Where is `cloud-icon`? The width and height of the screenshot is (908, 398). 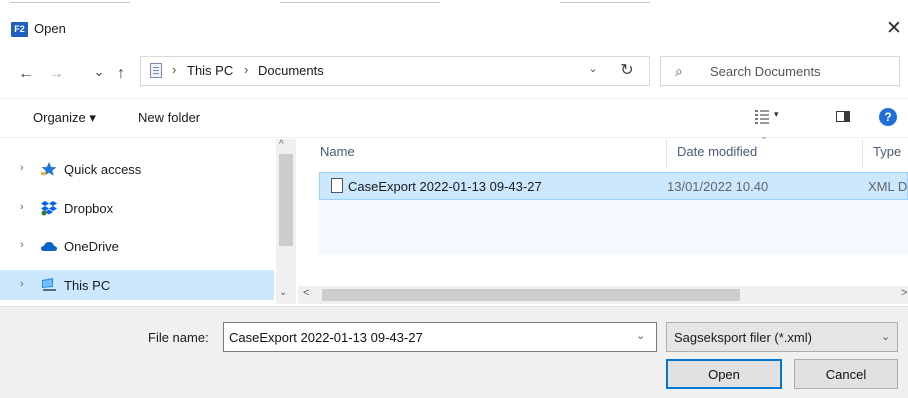 cloud-icon is located at coordinates (49, 246).